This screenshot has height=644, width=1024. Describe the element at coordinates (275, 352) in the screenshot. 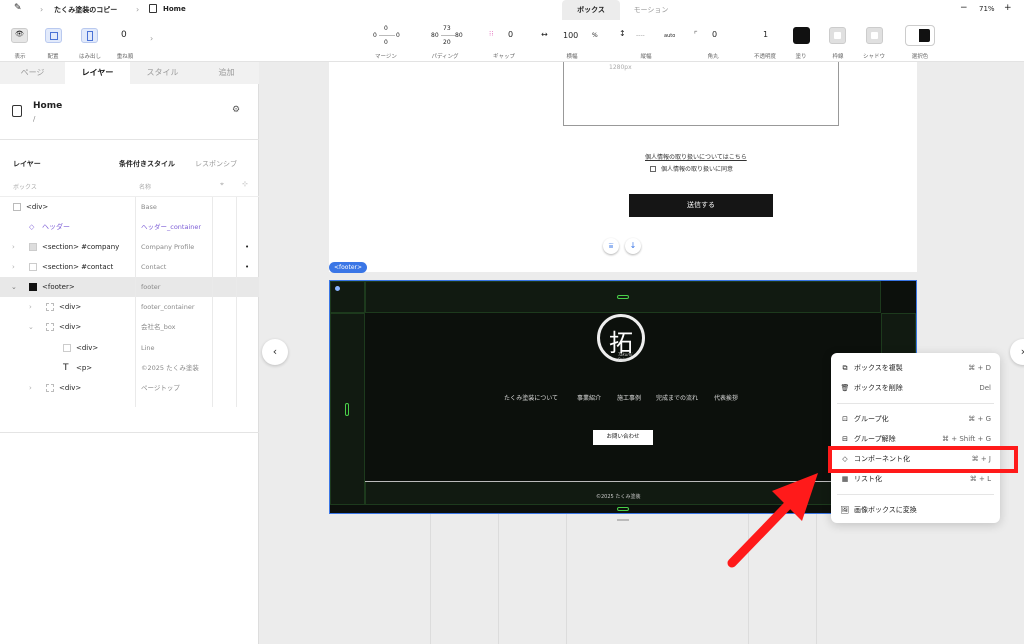

I see `scroll-left-button: ‹` at that location.